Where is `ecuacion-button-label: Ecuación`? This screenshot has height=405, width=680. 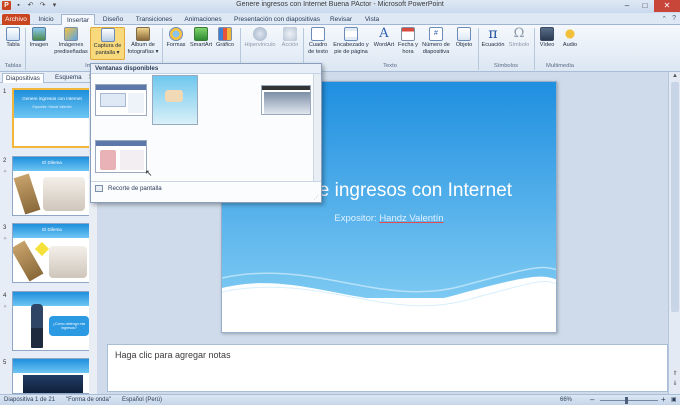 ecuacion-button-label: Ecuación is located at coordinates (493, 45).